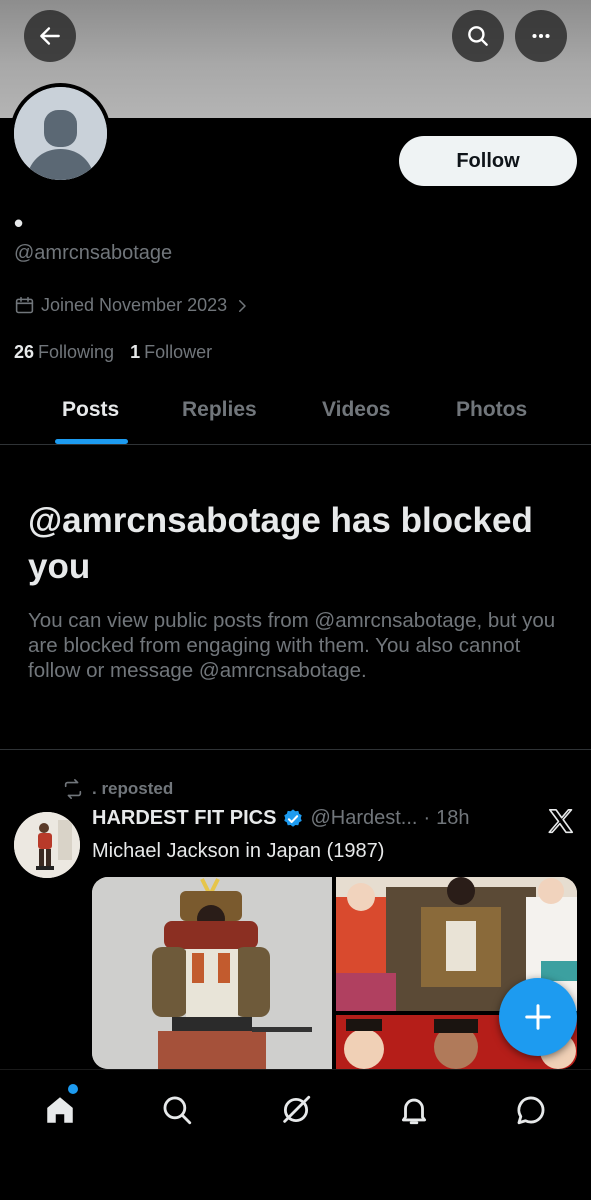  Describe the element at coordinates (242, 305) in the screenshot. I see `chevron-right-icon` at that location.